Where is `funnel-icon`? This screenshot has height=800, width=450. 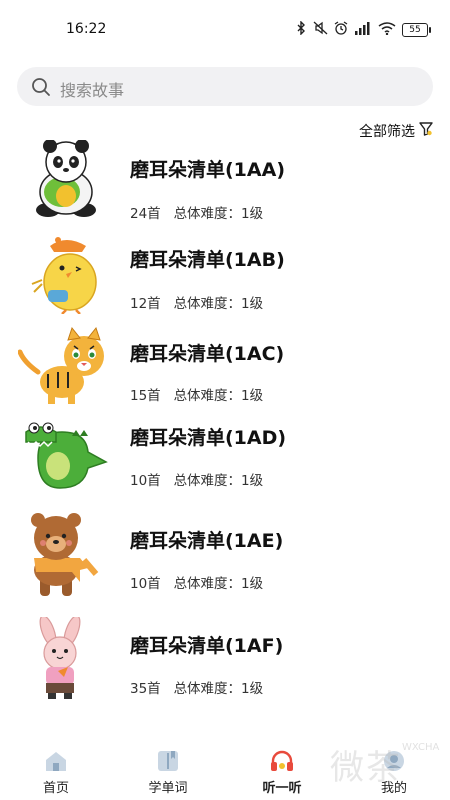
funnel-icon is located at coordinates (426, 131).